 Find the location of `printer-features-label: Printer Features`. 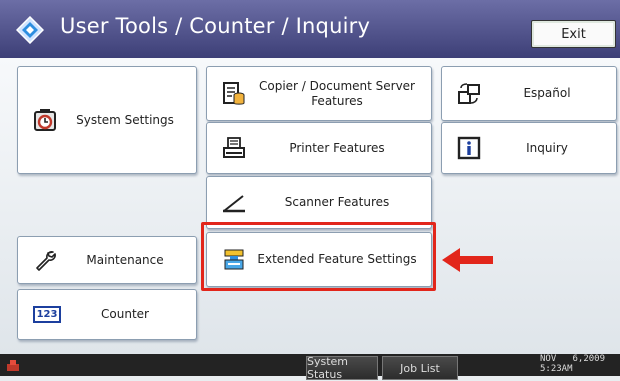

printer-features-label: Printer Features is located at coordinates (337, 147).